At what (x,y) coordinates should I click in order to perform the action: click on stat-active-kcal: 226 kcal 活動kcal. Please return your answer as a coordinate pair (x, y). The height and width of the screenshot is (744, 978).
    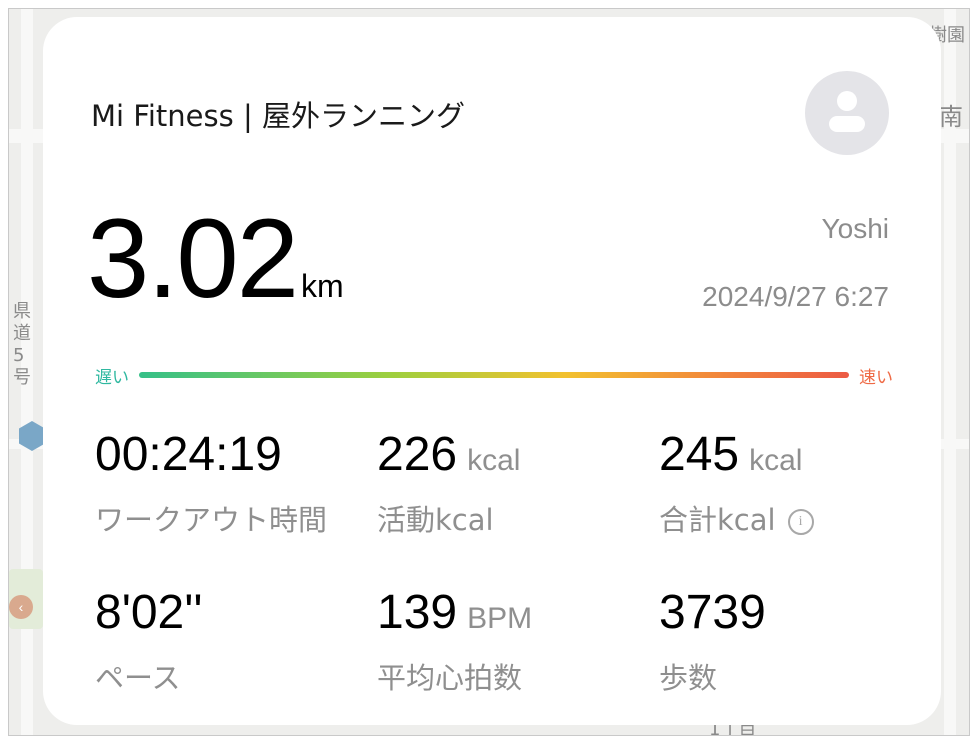
    Looking at the image, I should click on (448, 485).